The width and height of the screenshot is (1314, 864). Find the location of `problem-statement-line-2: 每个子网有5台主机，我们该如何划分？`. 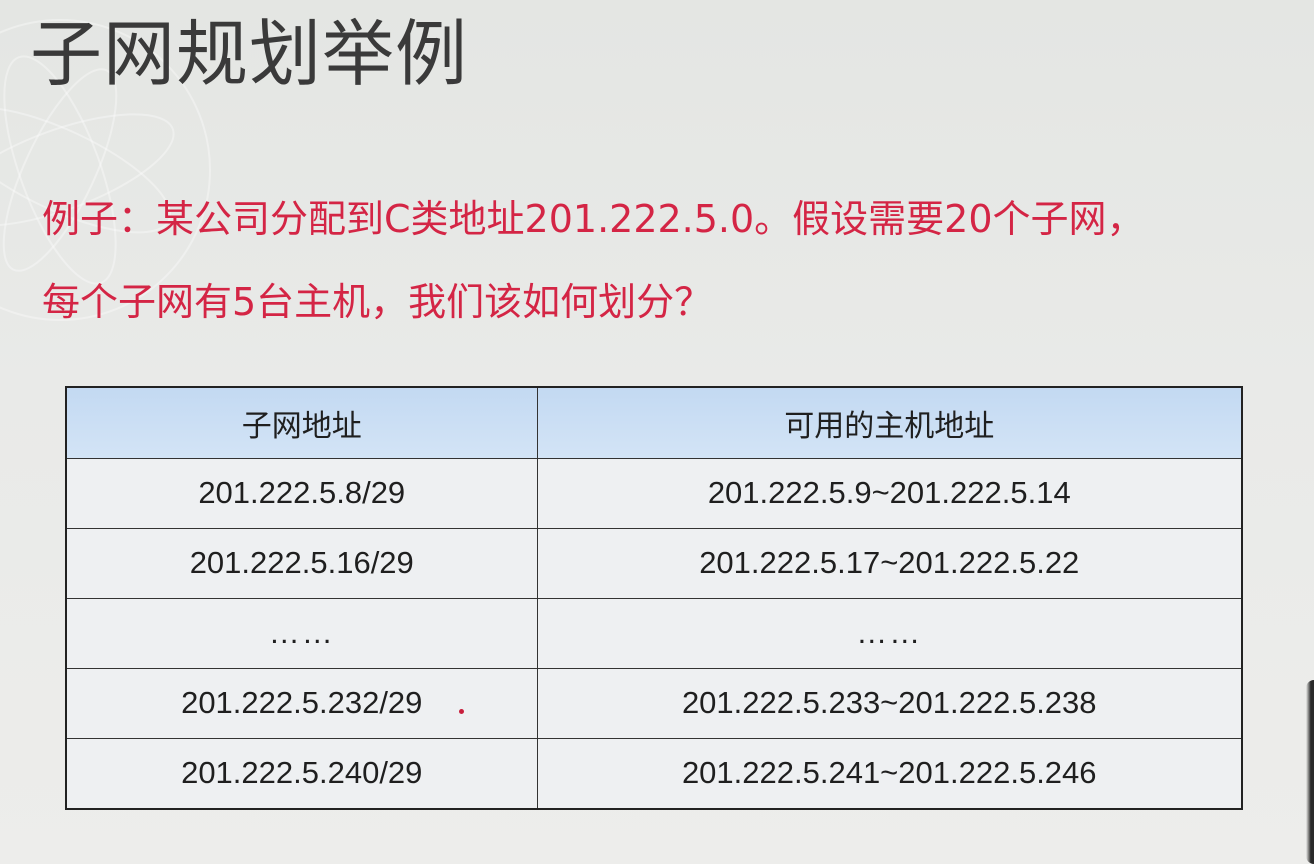

problem-statement-line-2: 每个子网有5台主机，我们该如何划分？ is located at coordinates (377, 302).